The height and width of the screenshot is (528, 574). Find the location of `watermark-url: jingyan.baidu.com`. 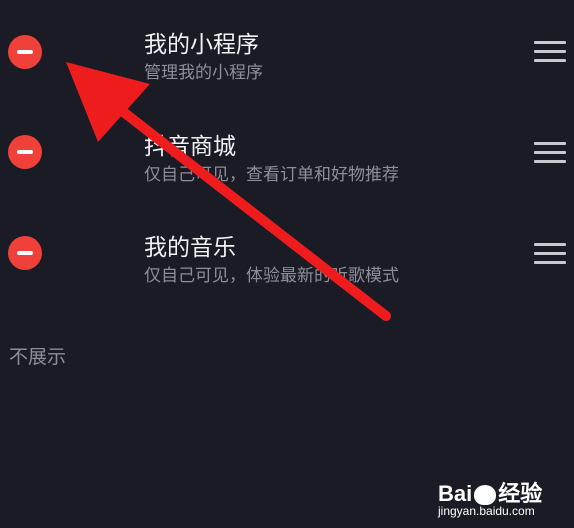

watermark-url: jingyan.baidu.com is located at coordinates (486, 511).